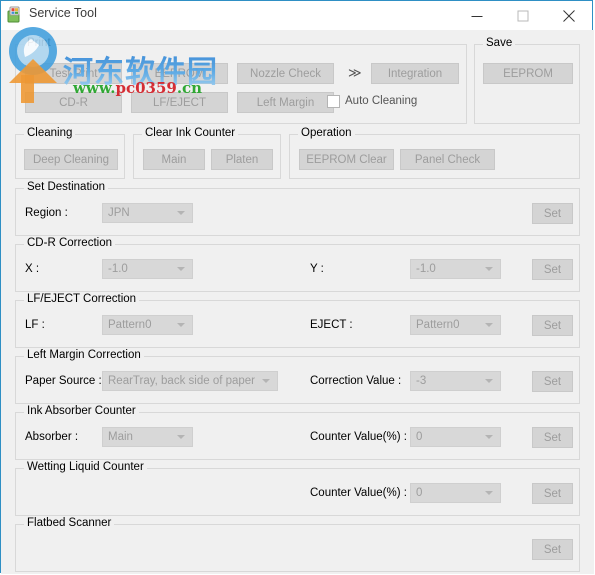  What do you see at coordinates (35, 325) in the screenshot?
I see `lf-label: LF :` at bounding box center [35, 325].